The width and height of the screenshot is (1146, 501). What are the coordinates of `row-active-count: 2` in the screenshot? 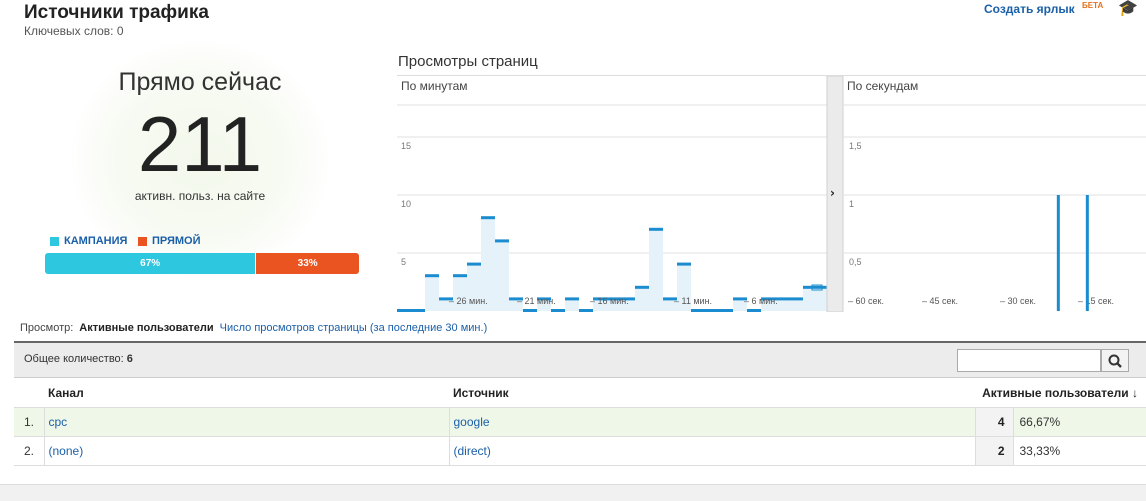 It's located at (993, 451).